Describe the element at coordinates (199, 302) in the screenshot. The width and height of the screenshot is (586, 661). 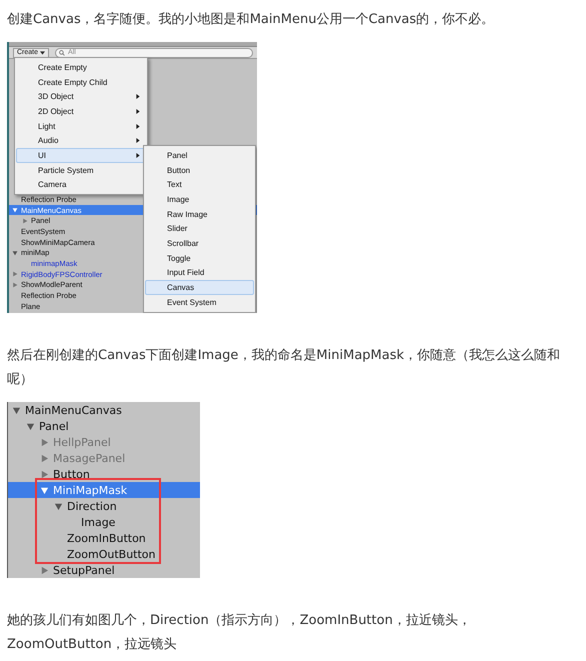
I see `menu-item: Event System` at that location.